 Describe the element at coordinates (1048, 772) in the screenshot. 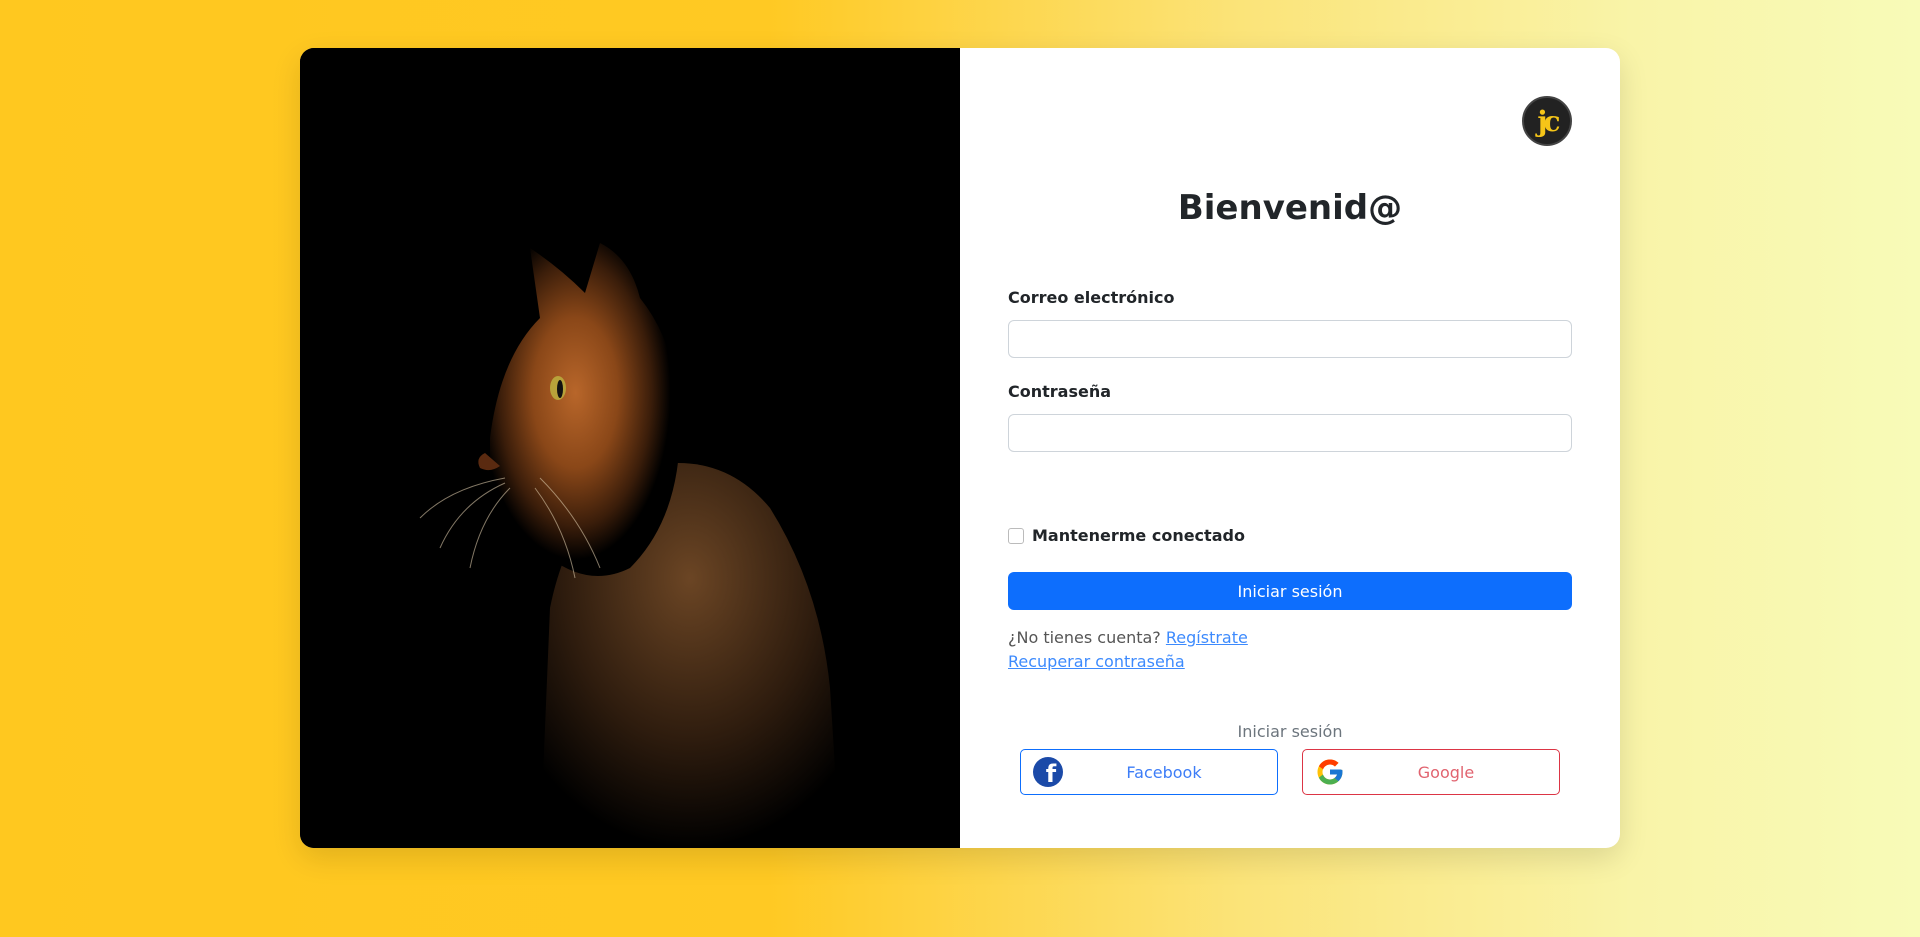

I see `facebook-icon: f` at that location.